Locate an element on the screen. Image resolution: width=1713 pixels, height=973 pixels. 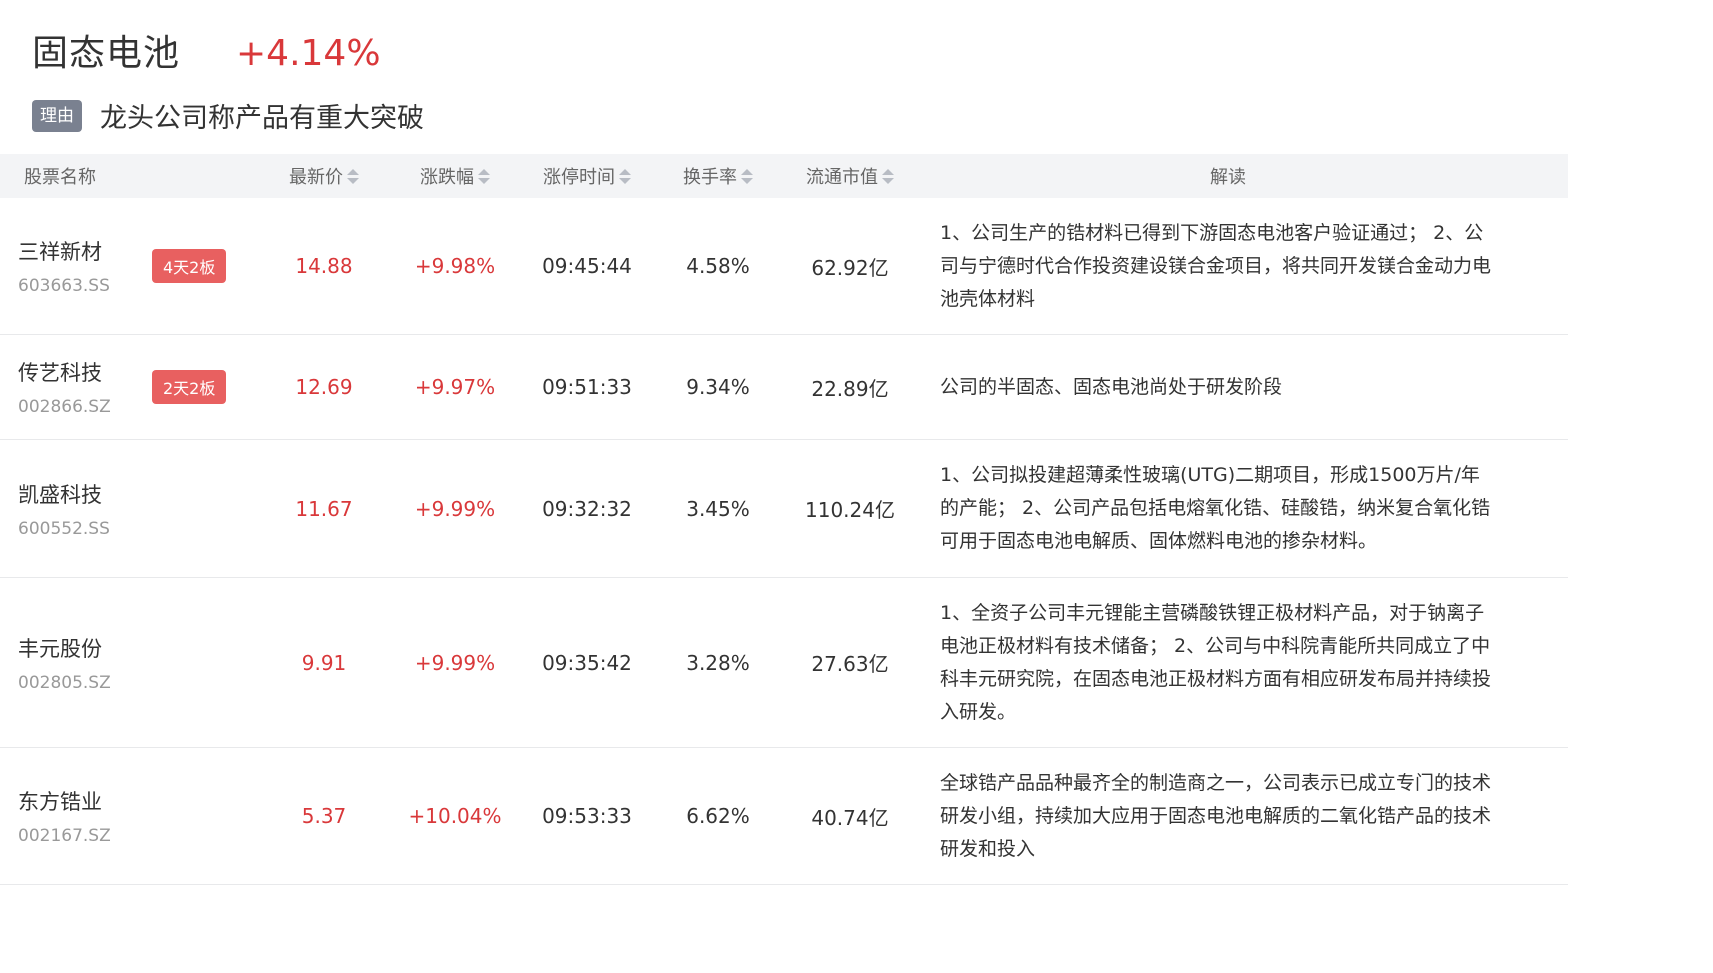
price: 5.37 is located at coordinates (324, 816).